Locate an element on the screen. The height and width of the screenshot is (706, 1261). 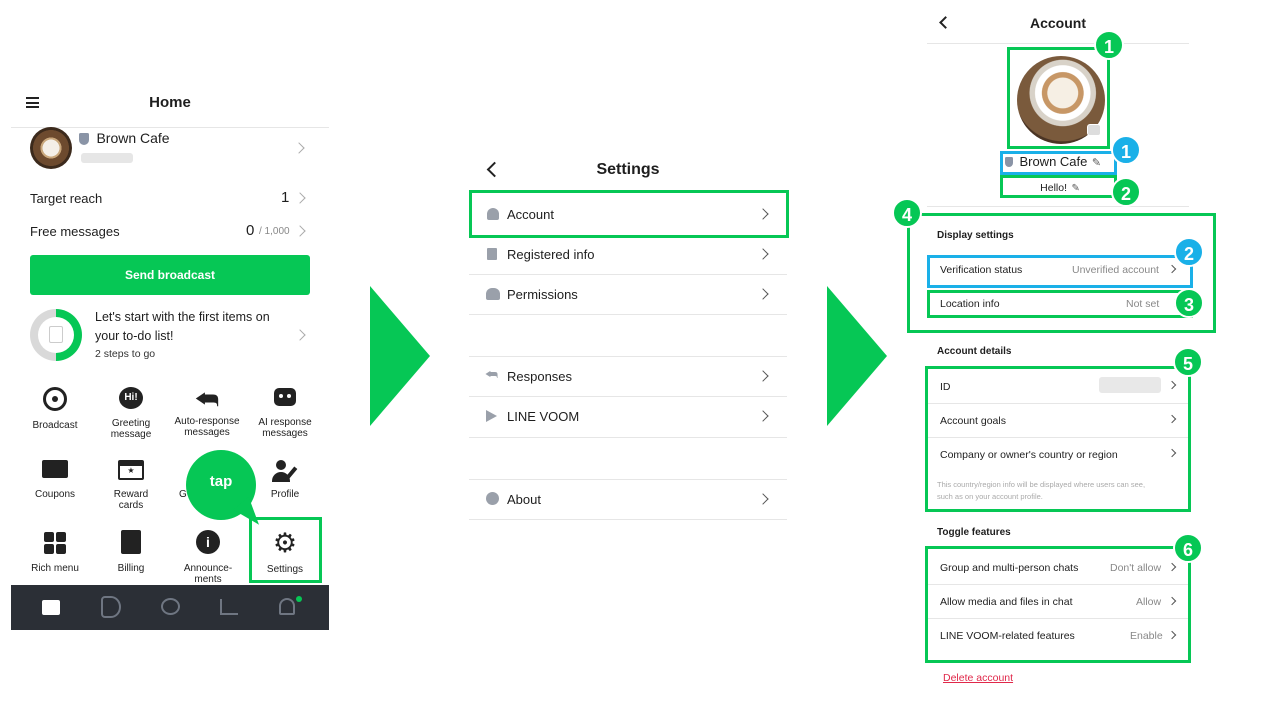
bell-nav-icon is located at coordinates (287, 606).